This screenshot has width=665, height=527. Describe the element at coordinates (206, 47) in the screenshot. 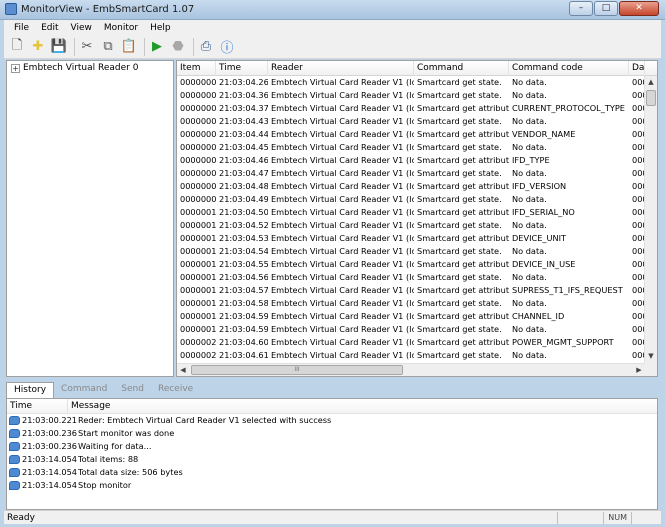

I see `print-icon: ⎙` at that location.